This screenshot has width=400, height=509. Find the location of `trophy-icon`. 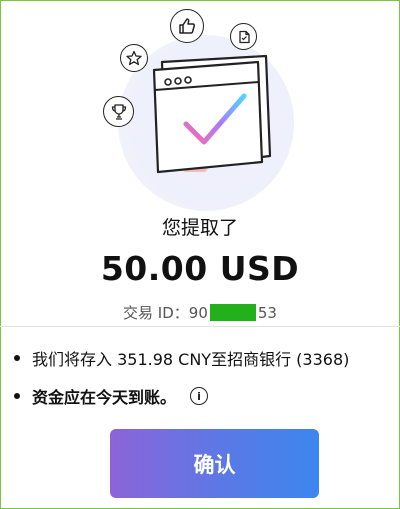

trophy-icon is located at coordinates (118, 111).